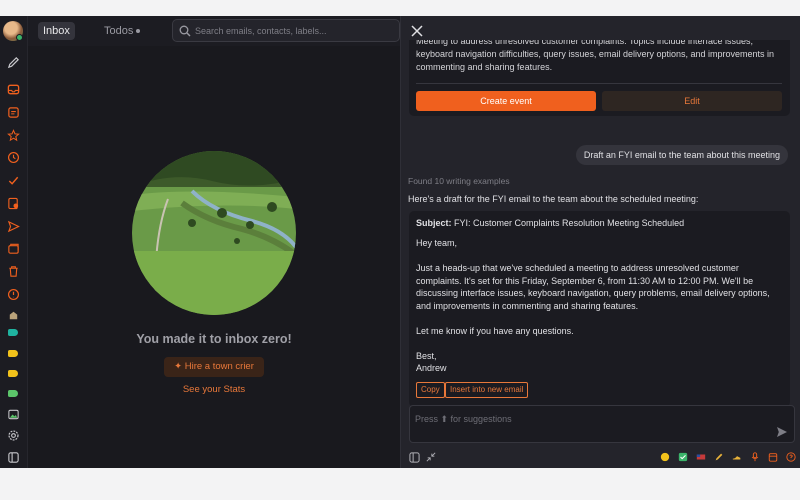  What do you see at coordinates (585, 419) in the screenshot?
I see `composer-input` at bounding box center [585, 419].